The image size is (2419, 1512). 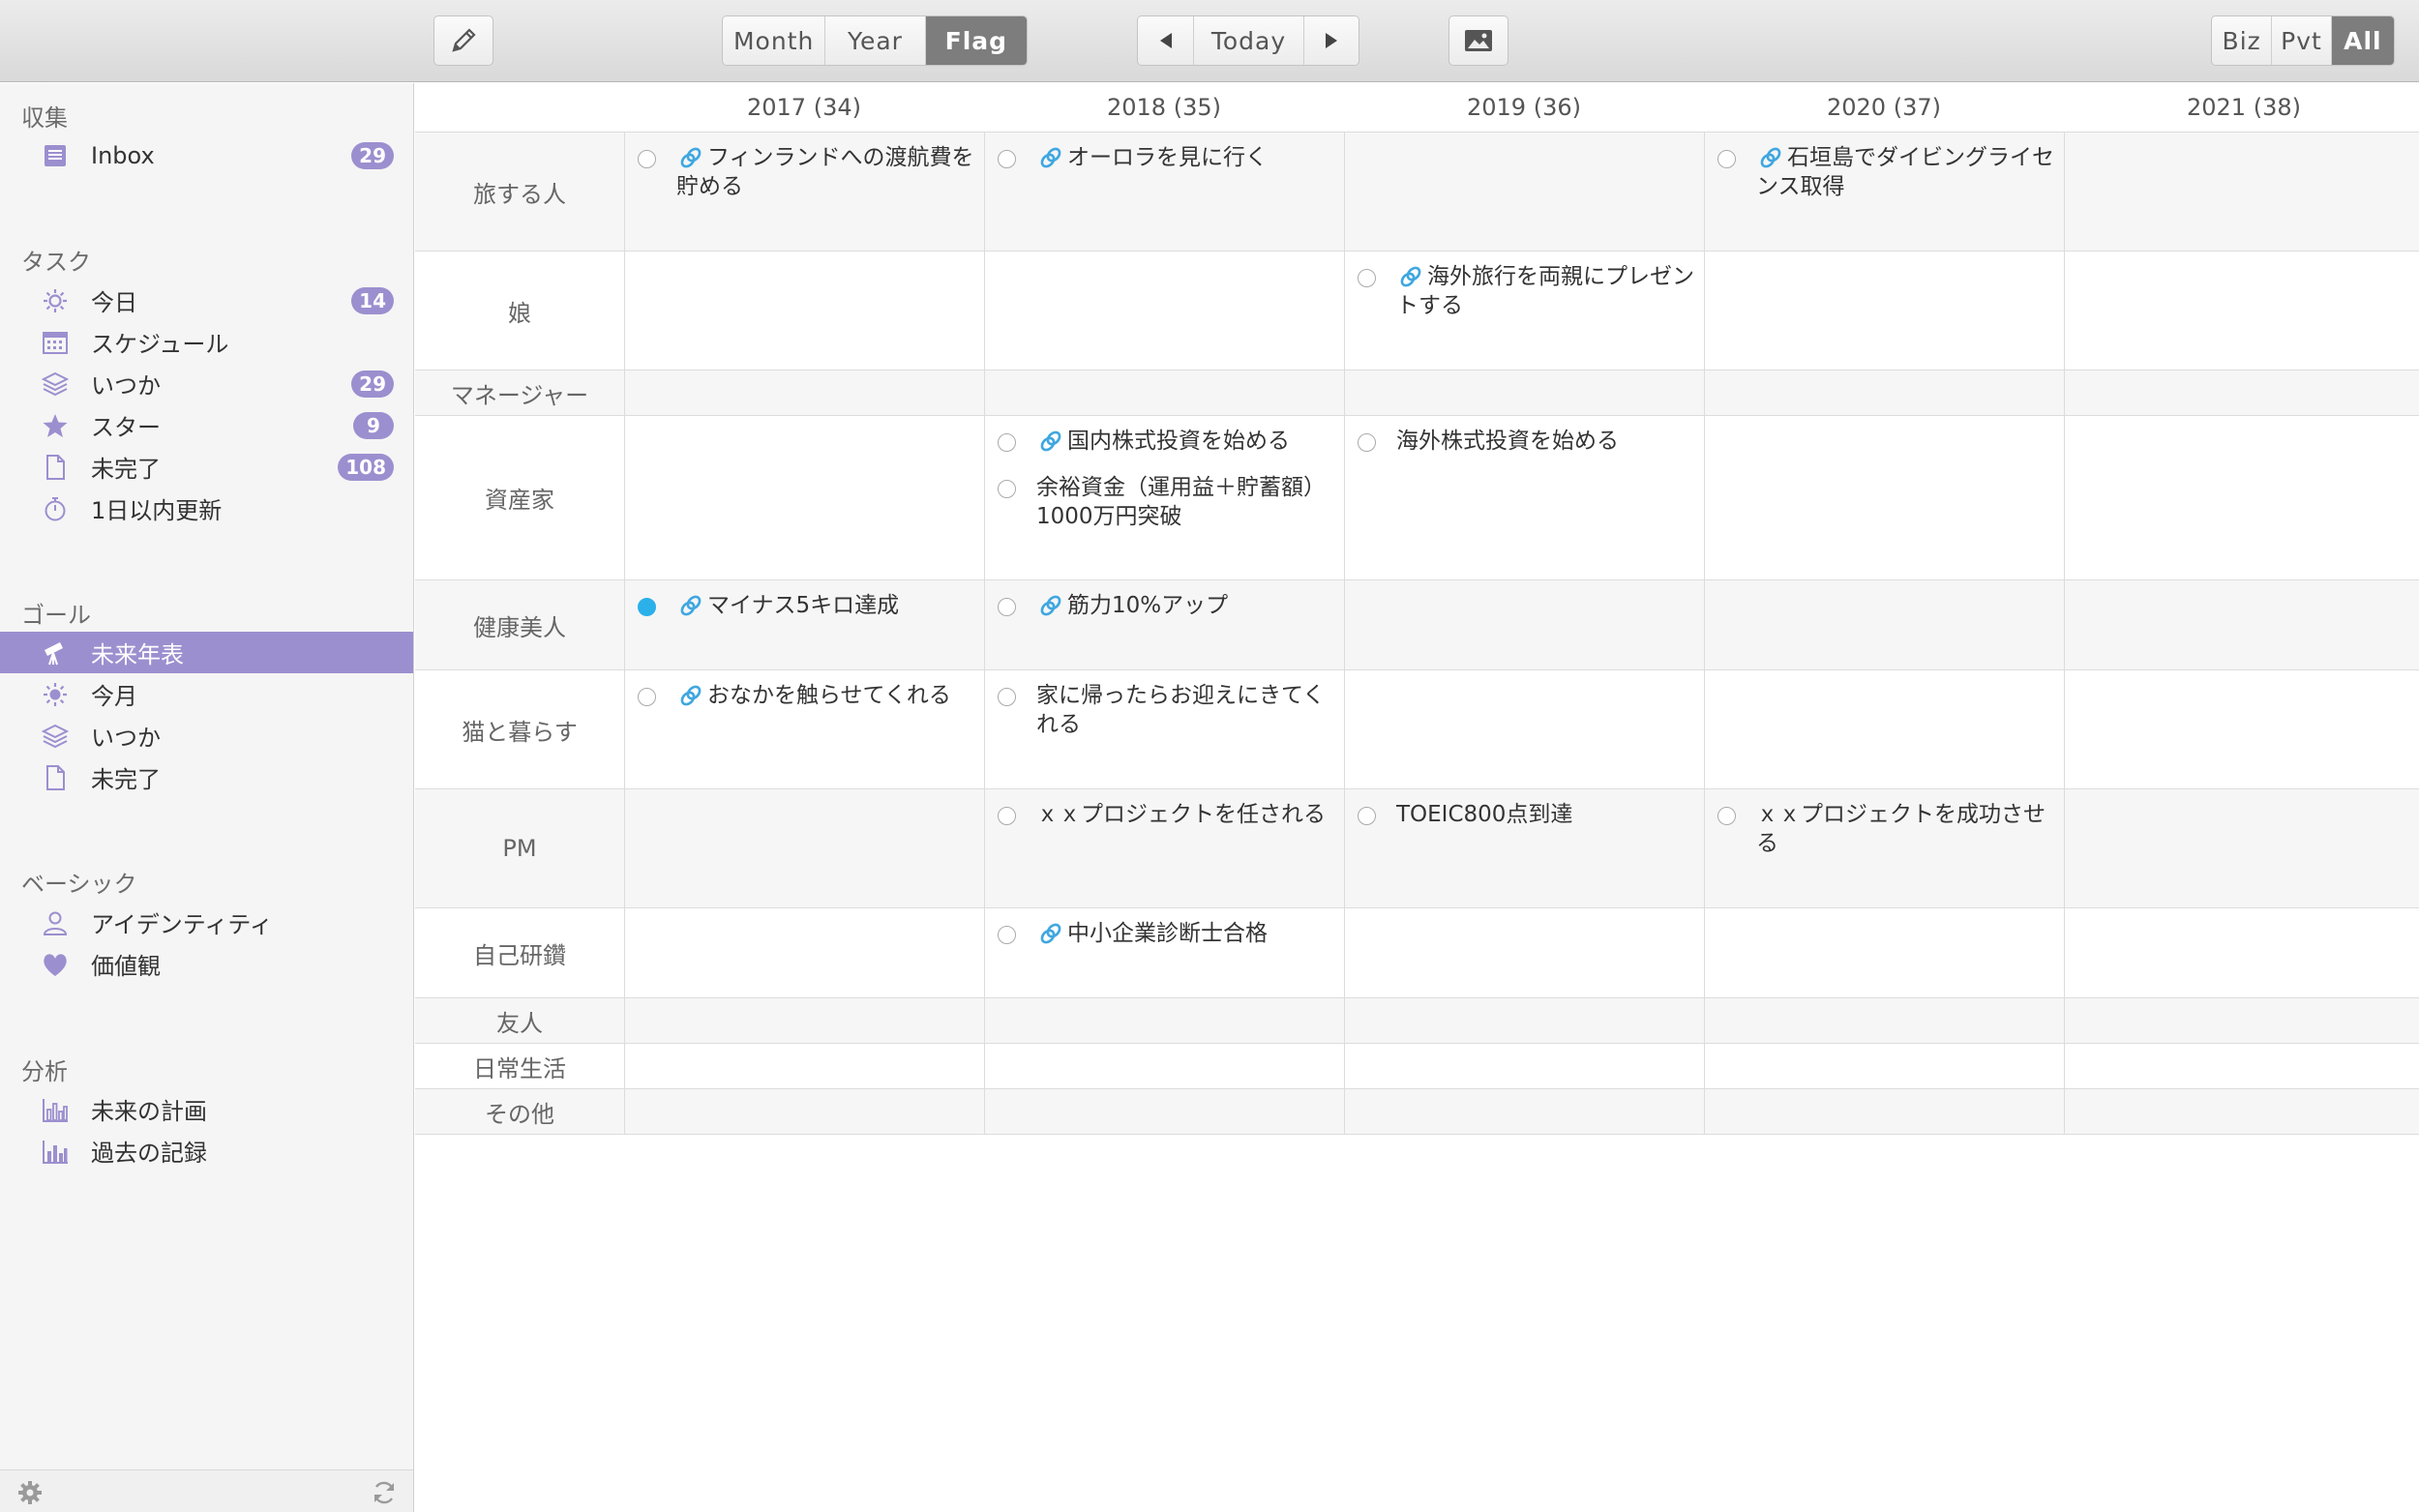 I want to click on goal-item: TOEIC800点到達, so click(x=1531, y=814).